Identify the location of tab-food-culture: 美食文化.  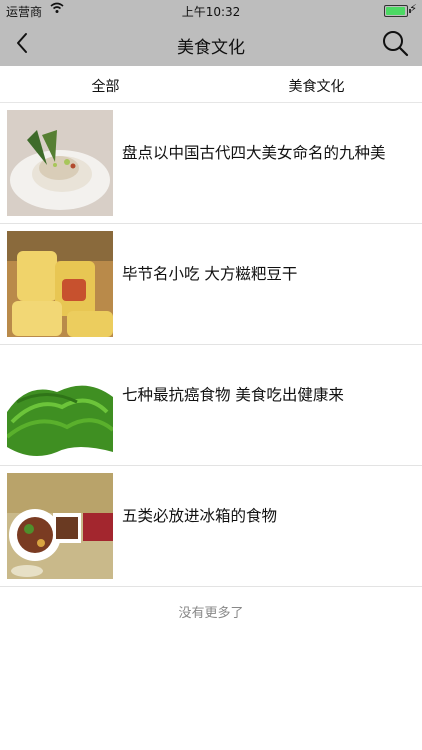
(316, 86).